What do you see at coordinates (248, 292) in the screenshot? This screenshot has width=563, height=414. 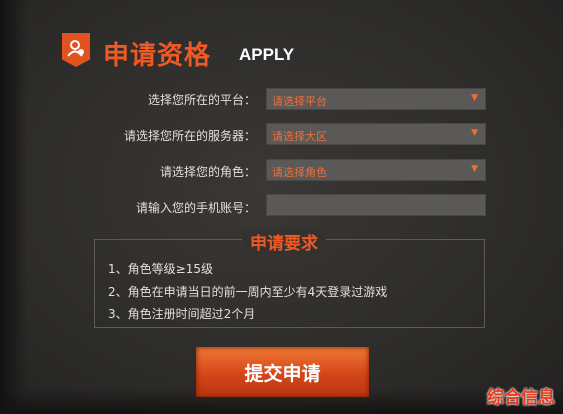 I see `requirement-item: 2、角色在申请当日的前一周内至少有4天登录过游戏` at bounding box center [248, 292].